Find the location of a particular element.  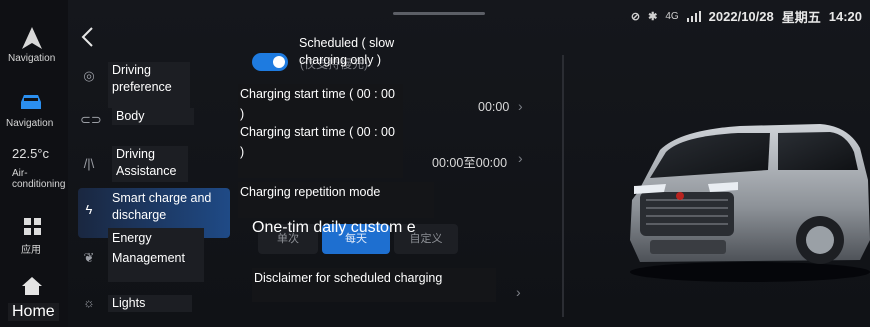

light-bulb-icon: ☼ is located at coordinates (89, 302).